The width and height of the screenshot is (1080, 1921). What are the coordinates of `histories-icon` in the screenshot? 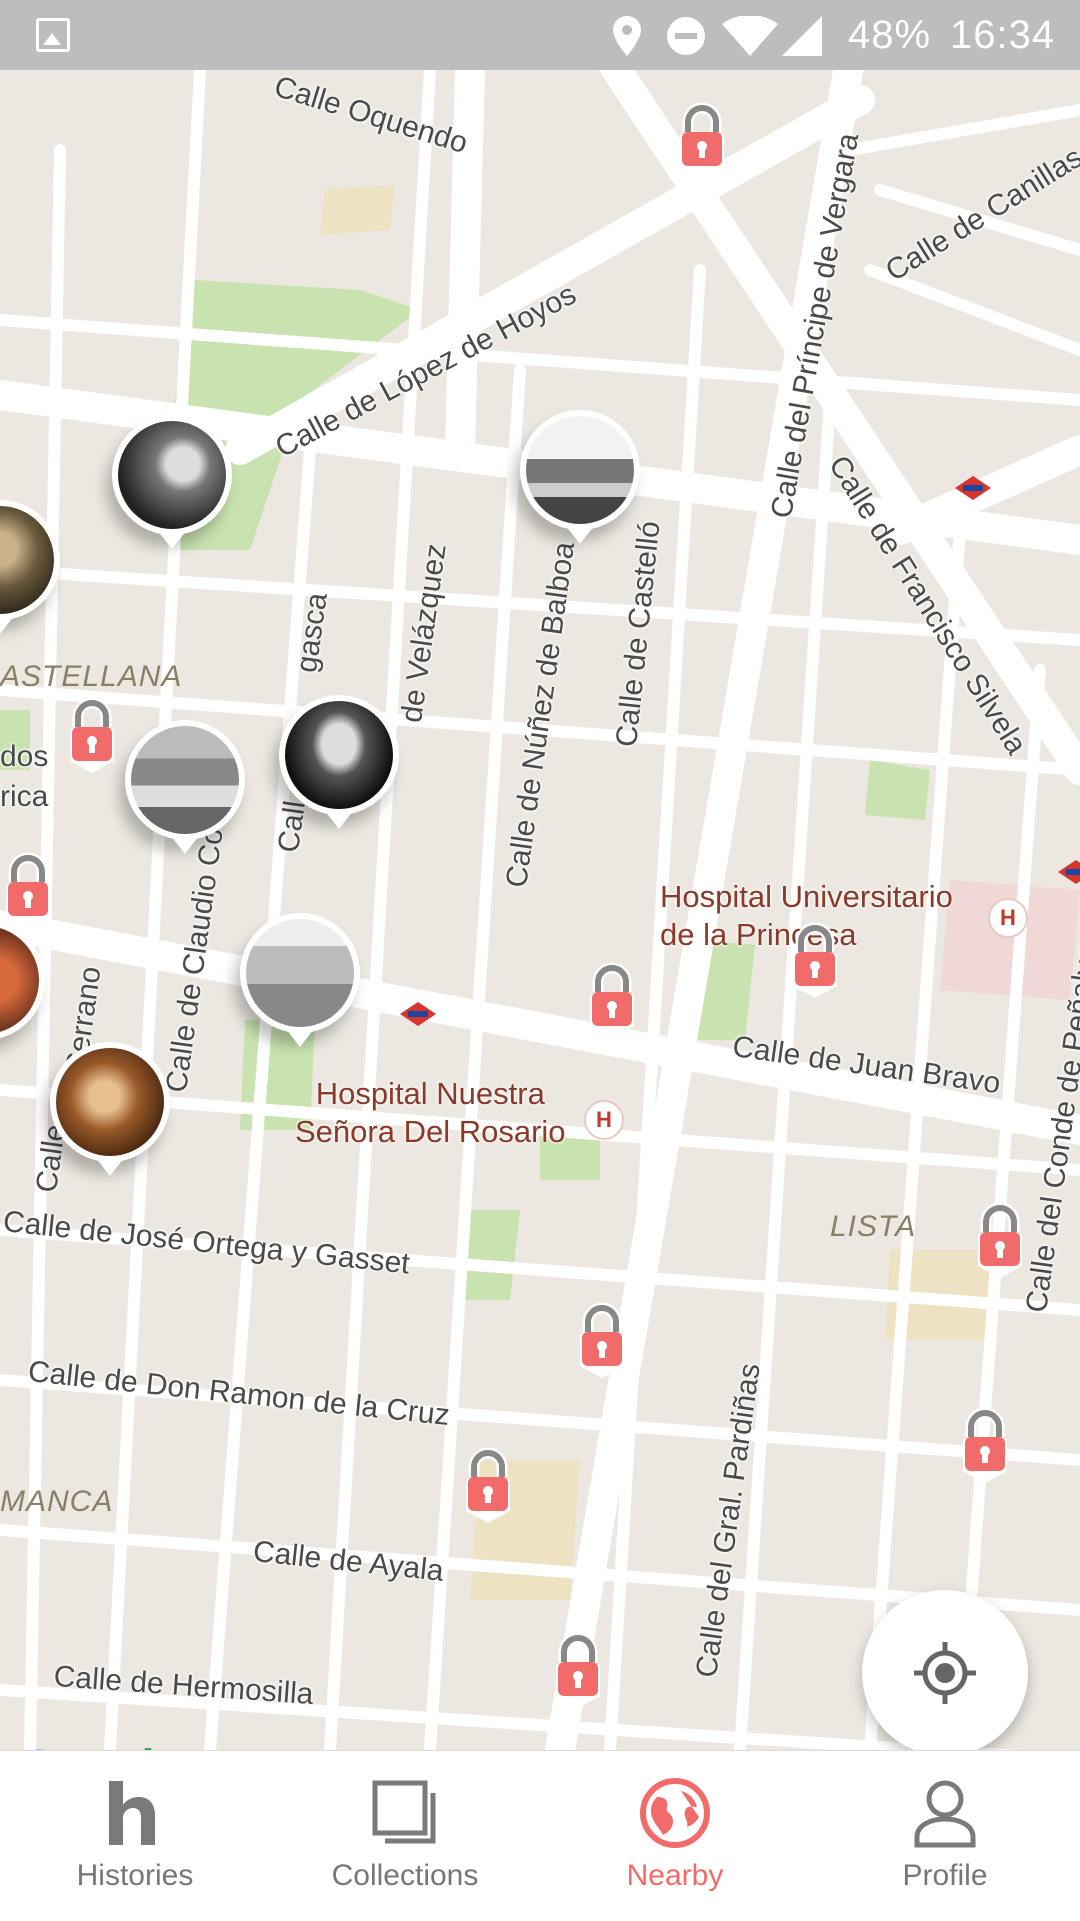 It's located at (132, 1813).